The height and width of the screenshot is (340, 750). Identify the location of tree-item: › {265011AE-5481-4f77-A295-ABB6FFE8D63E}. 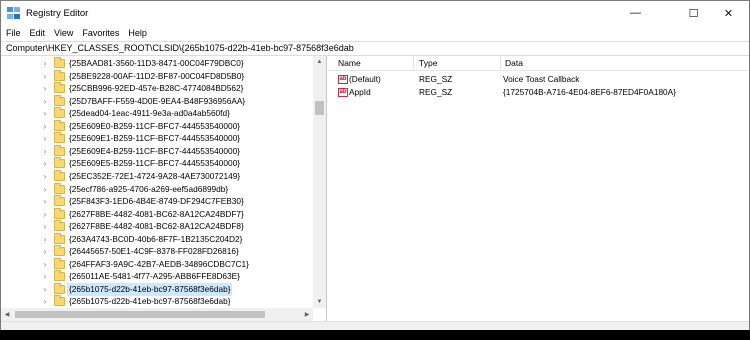
(157, 276).